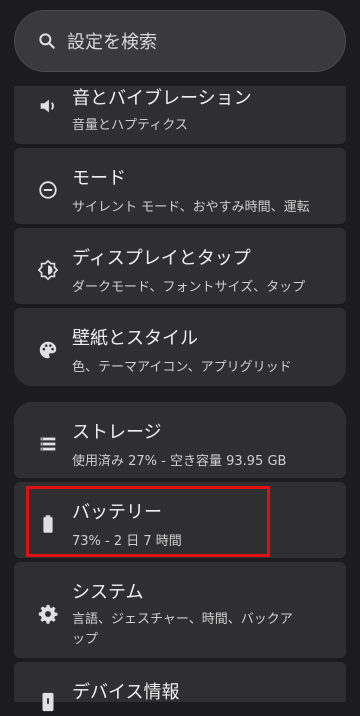 The width and height of the screenshot is (360, 716). What do you see at coordinates (182, 367) in the screenshot?
I see `item-subtitle: 色、テーマアイコン、アプリグリッド` at bounding box center [182, 367].